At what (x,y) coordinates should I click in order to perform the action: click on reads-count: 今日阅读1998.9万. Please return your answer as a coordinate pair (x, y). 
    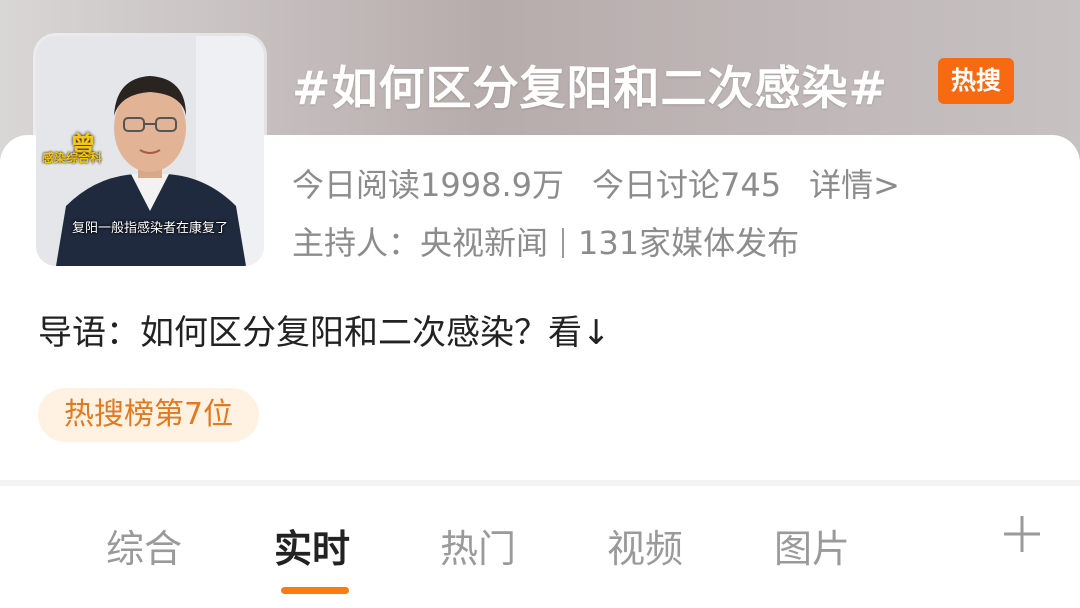
    Looking at the image, I should click on (428, 185).